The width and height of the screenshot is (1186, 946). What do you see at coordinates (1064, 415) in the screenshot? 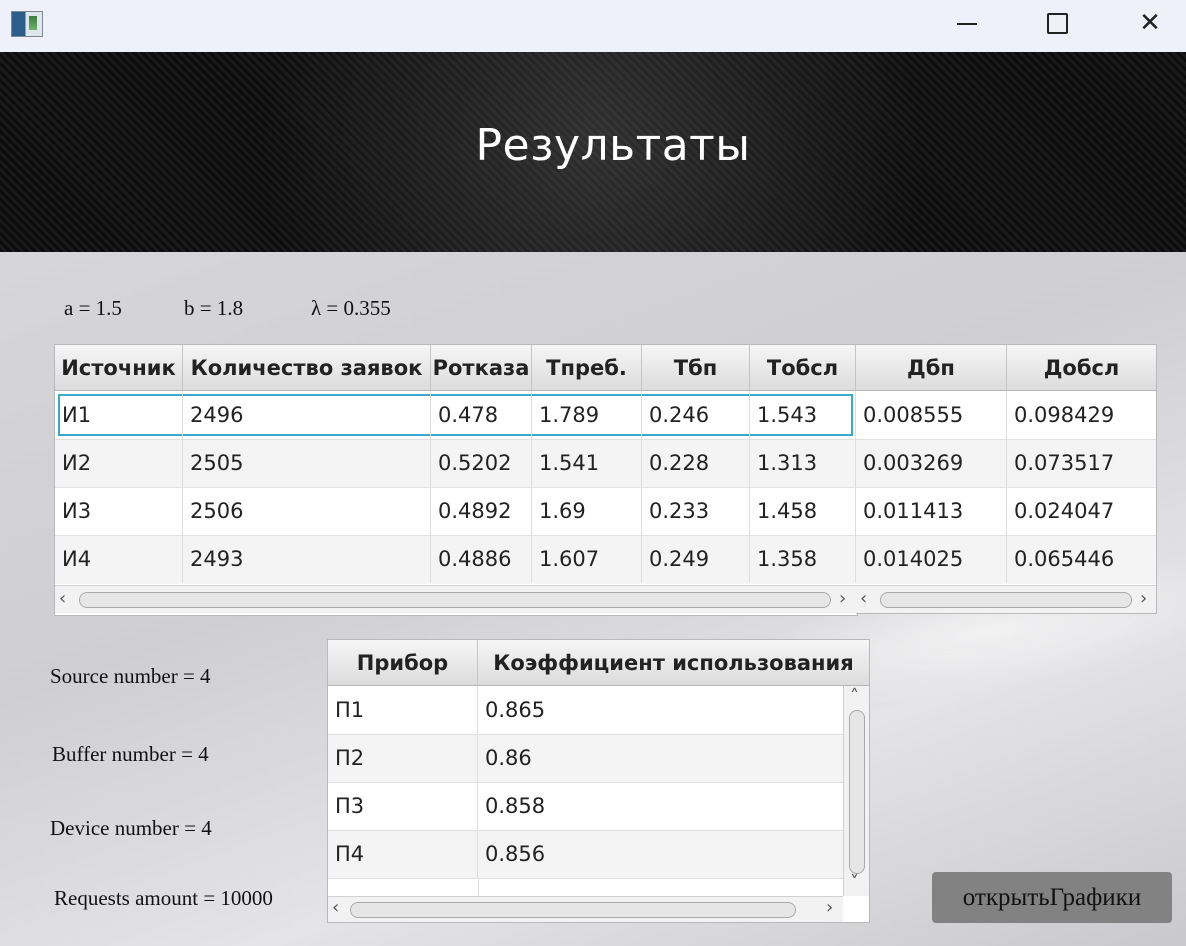
I see `table-cell: 0.098429` at bounding box center [1064, 415].